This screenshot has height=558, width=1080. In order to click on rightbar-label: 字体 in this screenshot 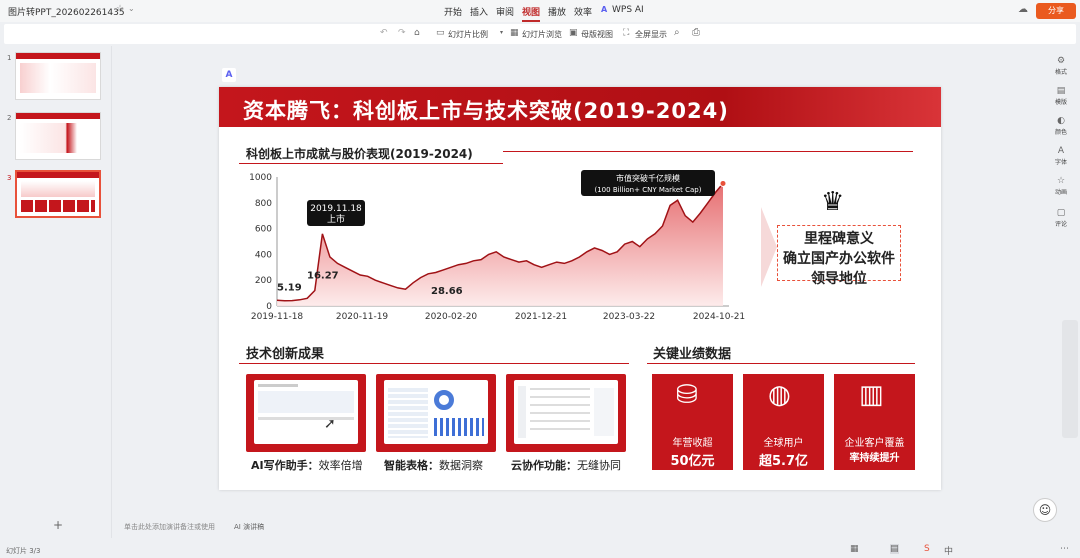, I will do `click(1060, 162)`.